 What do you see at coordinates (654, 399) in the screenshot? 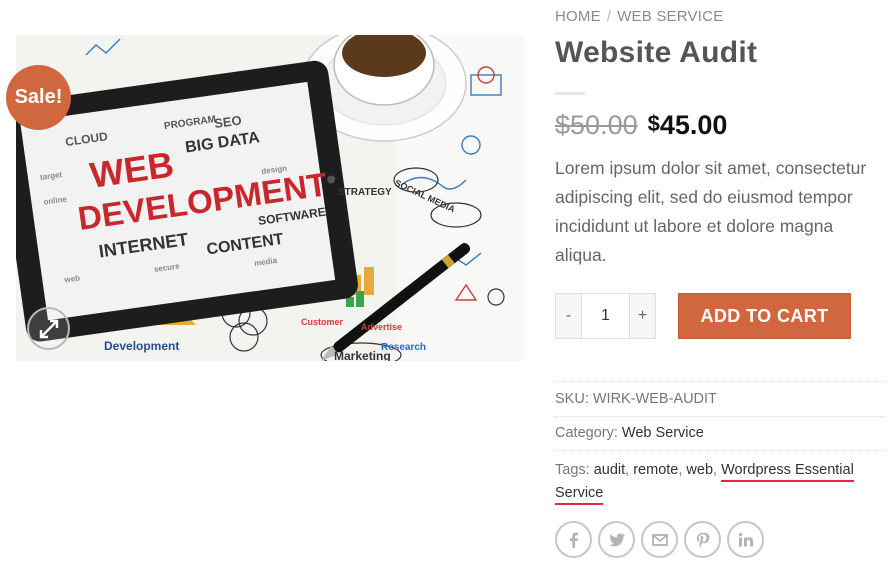
I see `sku-value: WIRK-WEB-AUDIT` at bounding box center [654, 399].